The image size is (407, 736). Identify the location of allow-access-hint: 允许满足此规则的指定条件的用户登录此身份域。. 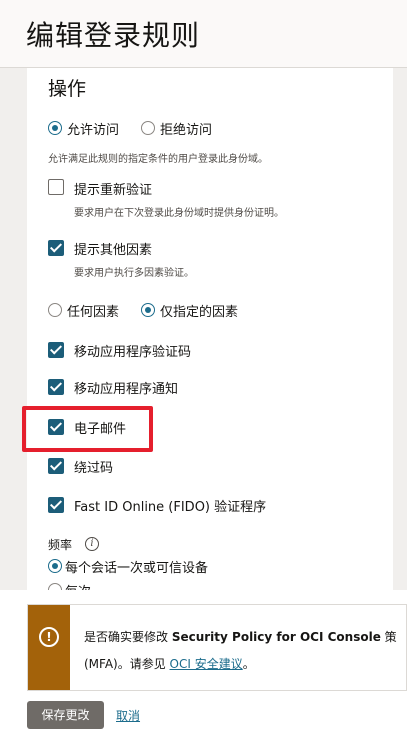
(158, 159).